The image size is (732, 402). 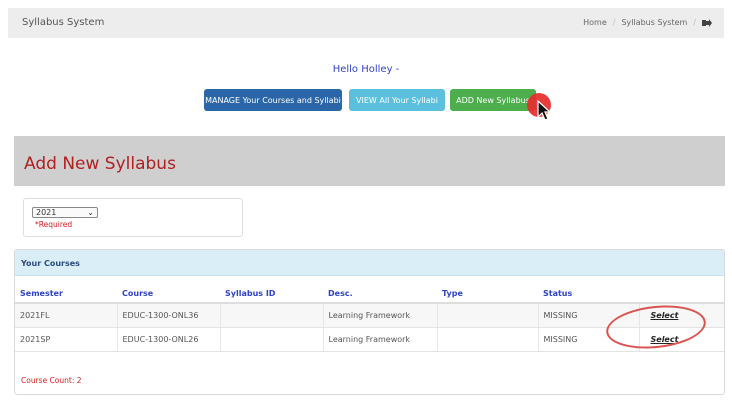 I want to click on year-select: 2021 ⌄, so click(x=65, y=212).